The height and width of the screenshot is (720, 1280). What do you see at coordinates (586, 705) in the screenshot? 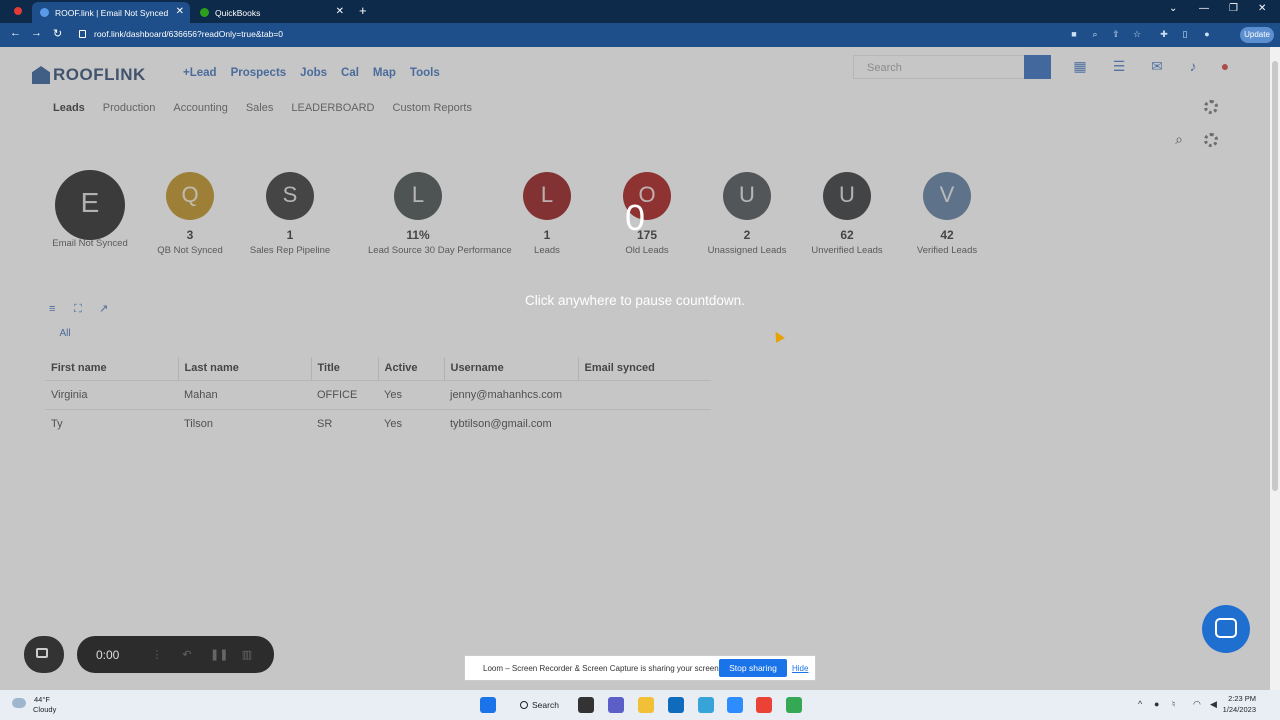
I see `task-view-icon` at bounding box center [586, 705].